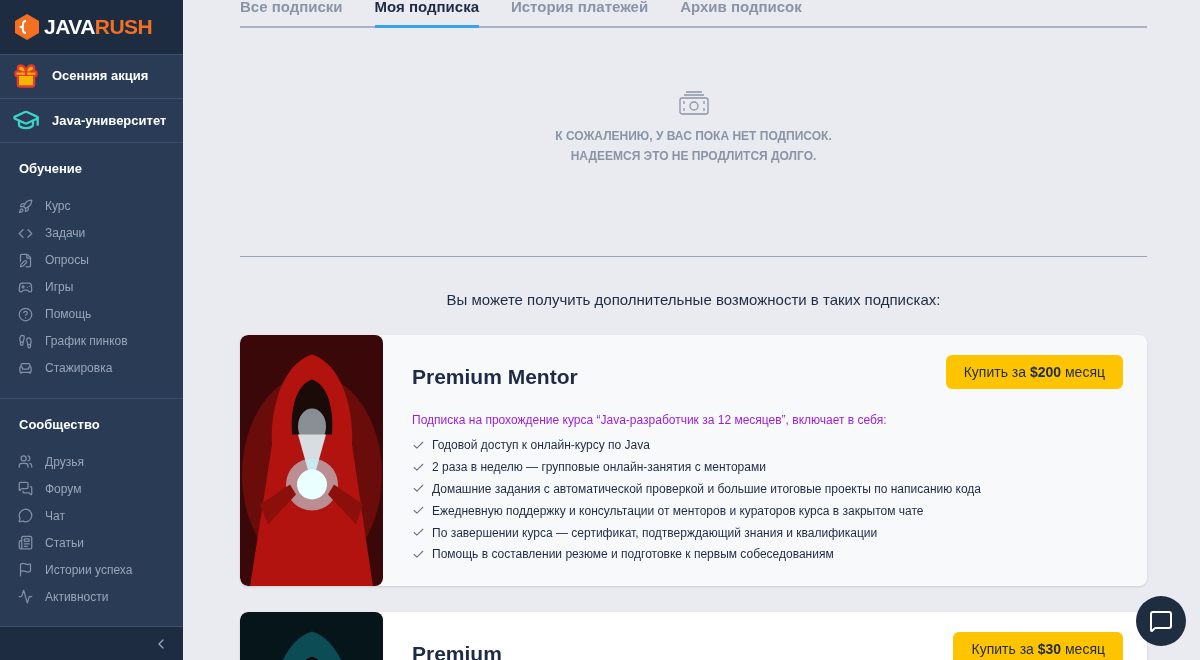 This screenshot has width=1200, height=660. Describe the element at coordinates (291, 14) in the screenshot. I see `tab: Все подписки` at that location.